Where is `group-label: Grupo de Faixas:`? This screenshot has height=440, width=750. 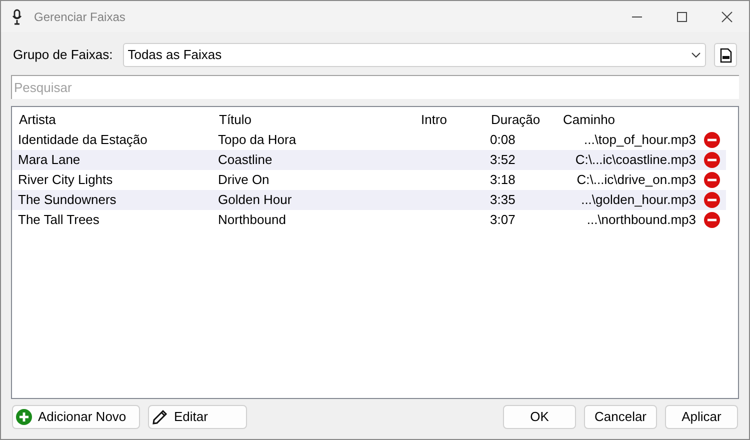 group-label: Grupo de Faixas: is located at coordinates (63, 55).